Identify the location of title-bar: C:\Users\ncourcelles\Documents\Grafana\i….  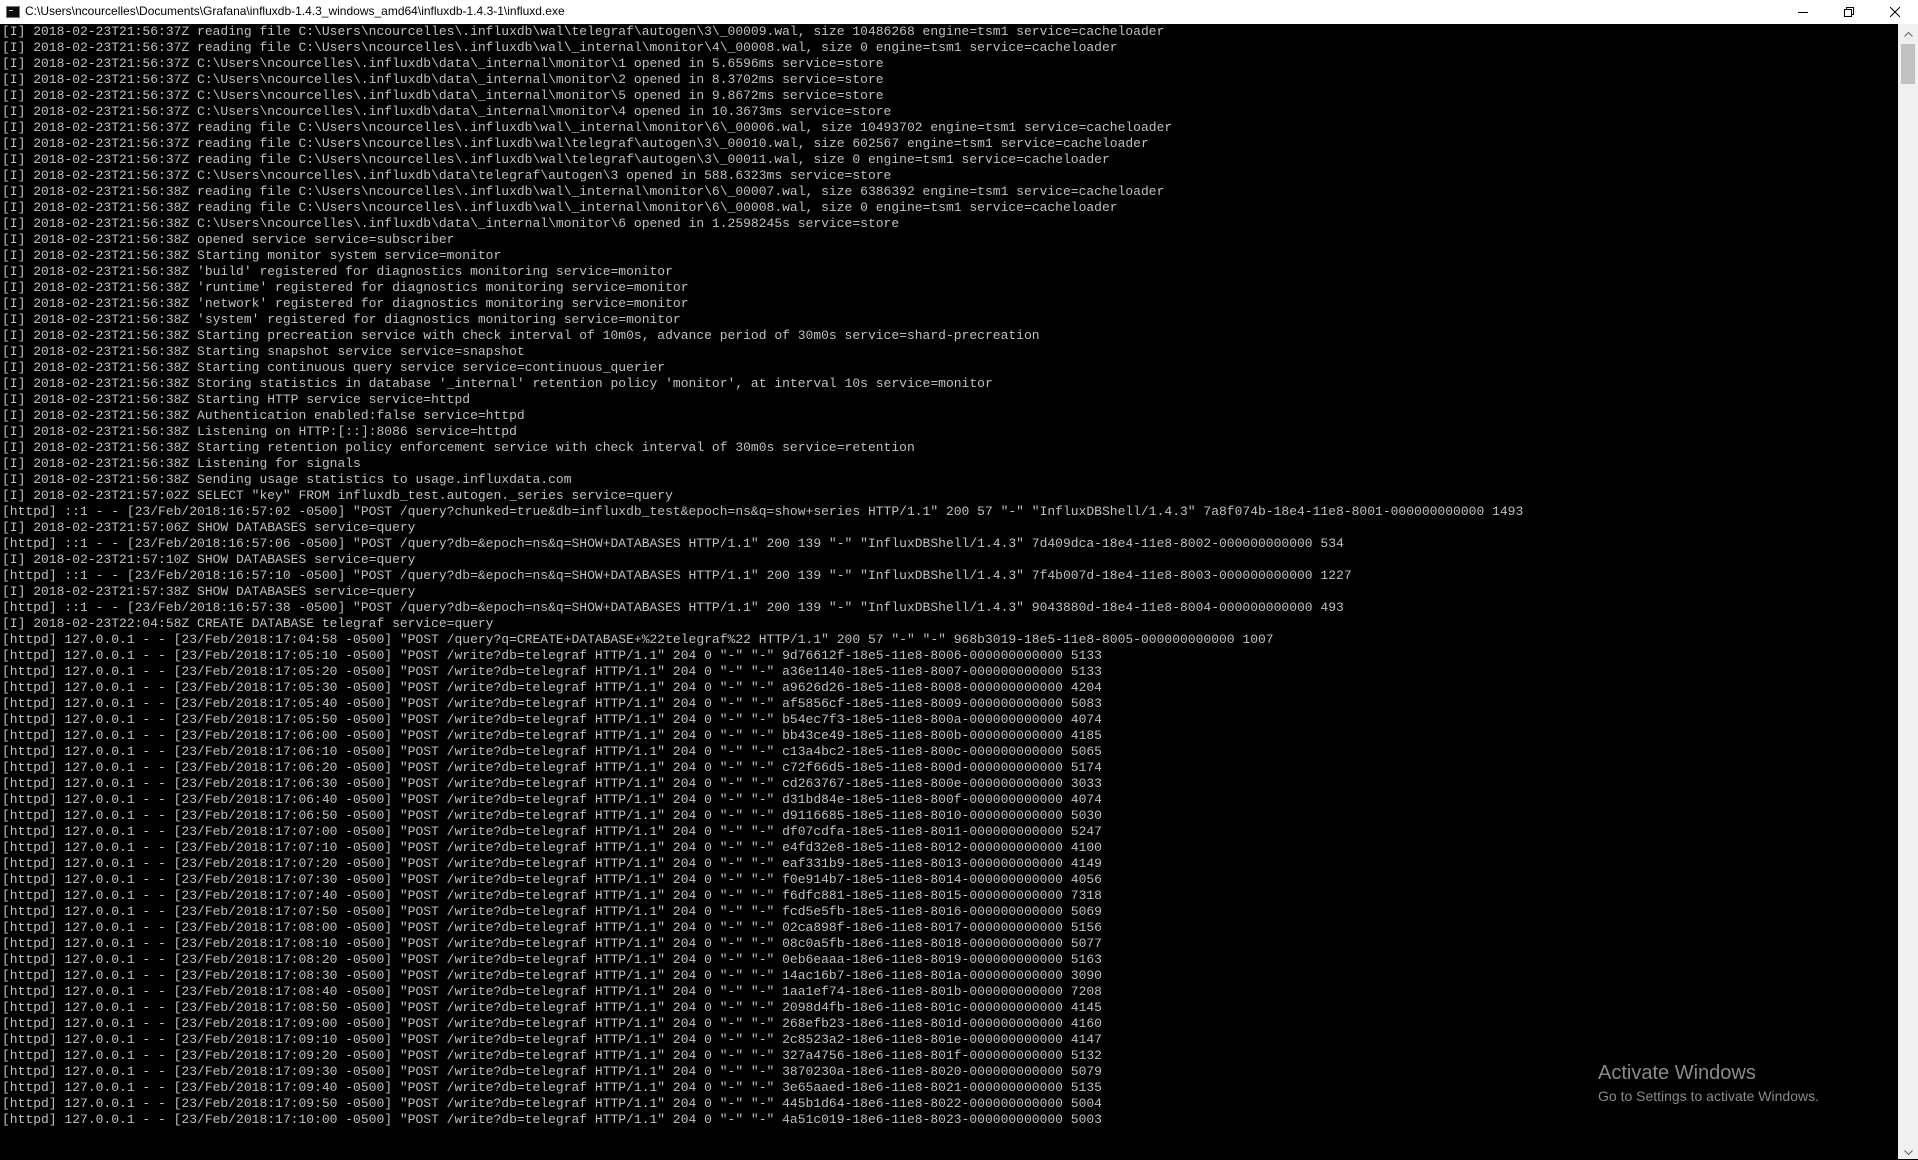
(959, 12).